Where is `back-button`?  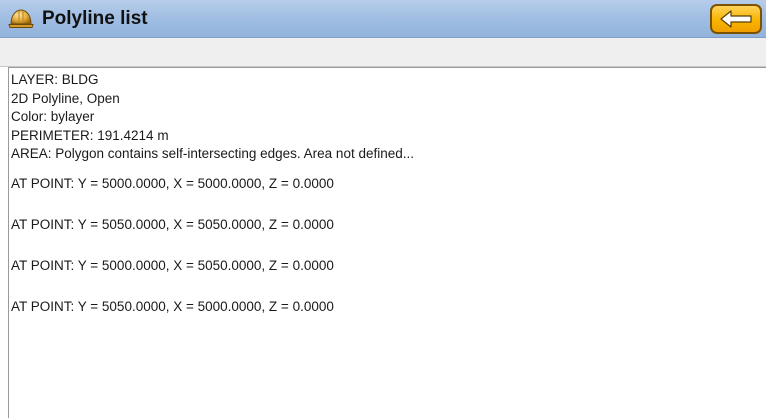
back-button is located at coordinates (736, 19).